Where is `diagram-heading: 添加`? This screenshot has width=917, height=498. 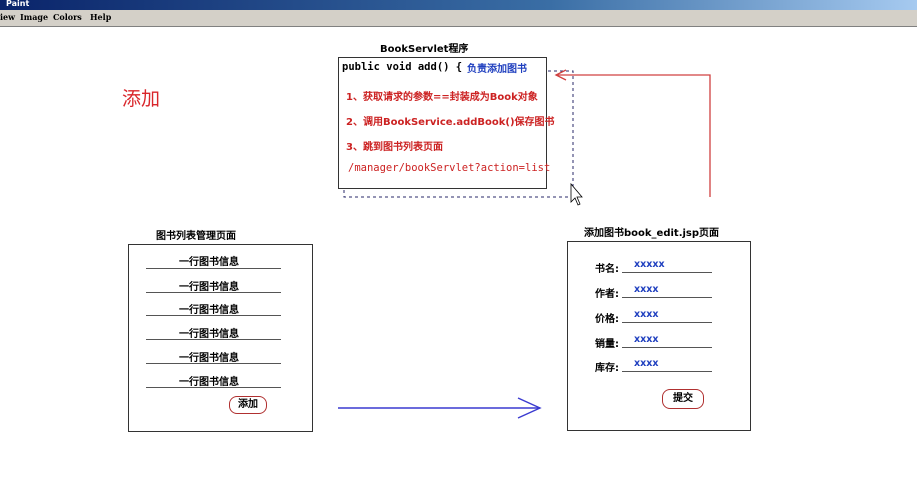 diagram-heading: 添加 is located at coordinates (141, 99).